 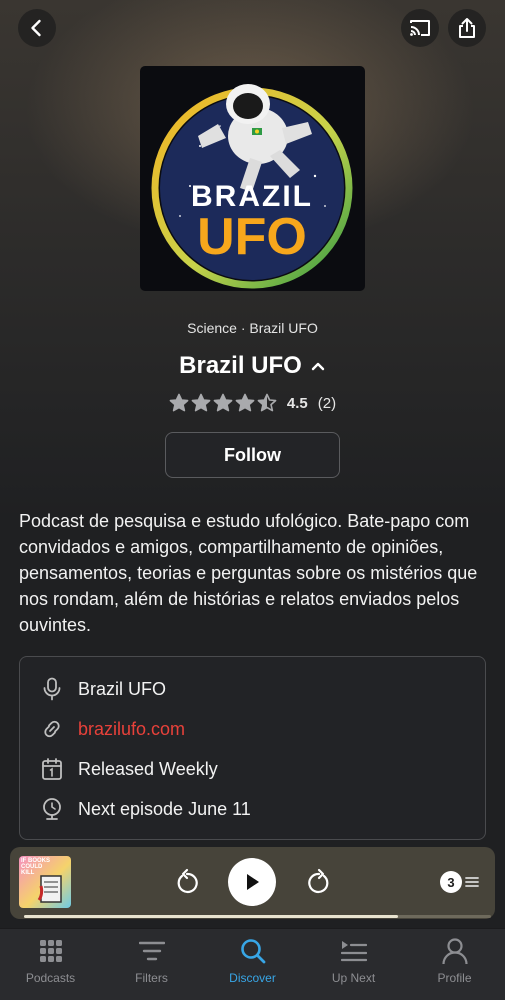 I want to click on clock-stand-icon, so click(x=52, y=809).